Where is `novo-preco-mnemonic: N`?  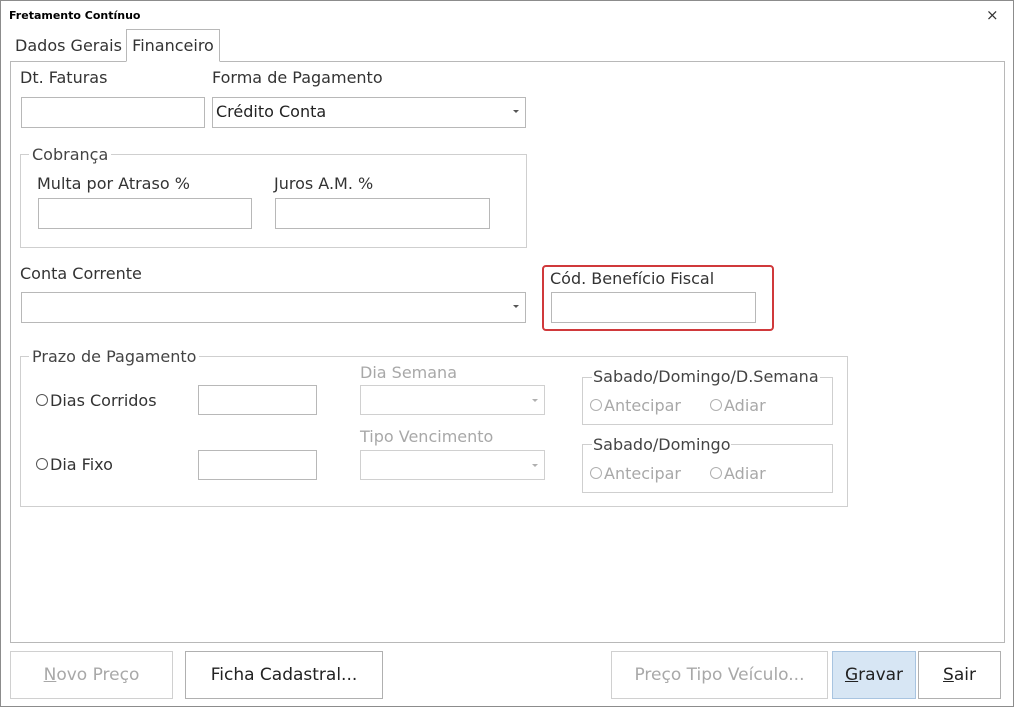
novo-preco-mnemonic: N is located at coordinates (50, 675).